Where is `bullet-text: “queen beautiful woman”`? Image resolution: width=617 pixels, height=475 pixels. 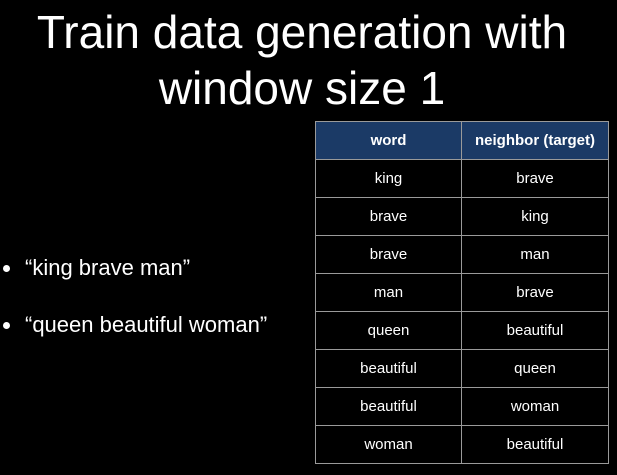 bullet-text: “queen beautiful woman” is located at coordinates (146, 324).